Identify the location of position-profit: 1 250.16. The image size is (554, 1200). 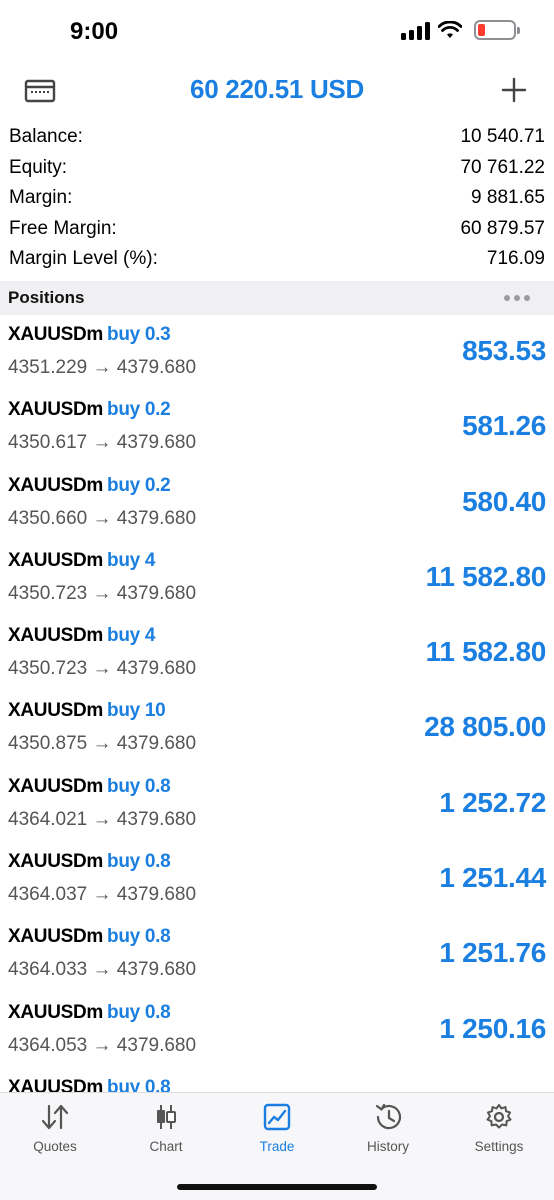
(492, 1028).